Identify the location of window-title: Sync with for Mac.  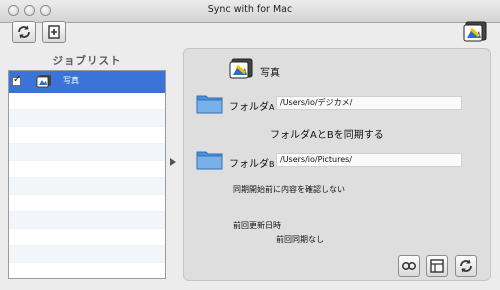
(250, 9).